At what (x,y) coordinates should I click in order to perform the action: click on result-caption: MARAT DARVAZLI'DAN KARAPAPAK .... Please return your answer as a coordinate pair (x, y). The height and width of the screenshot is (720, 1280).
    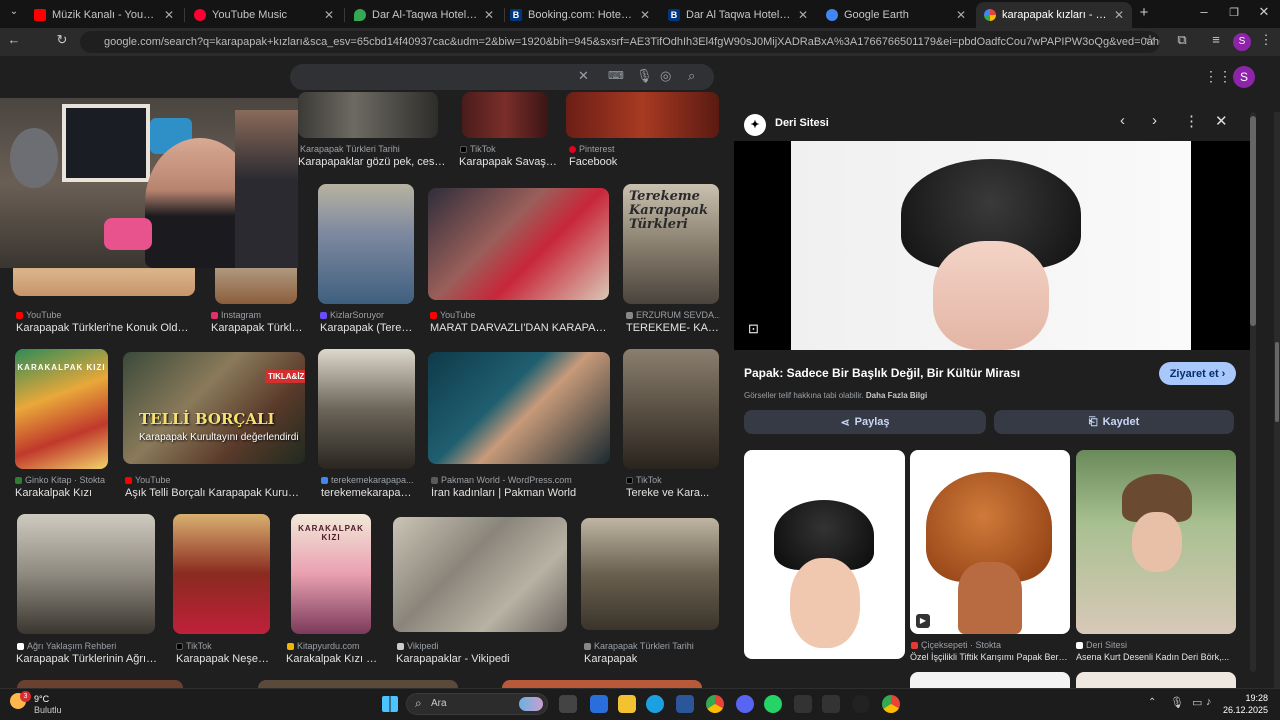
    Looking at the image, I should click on (520, 328).